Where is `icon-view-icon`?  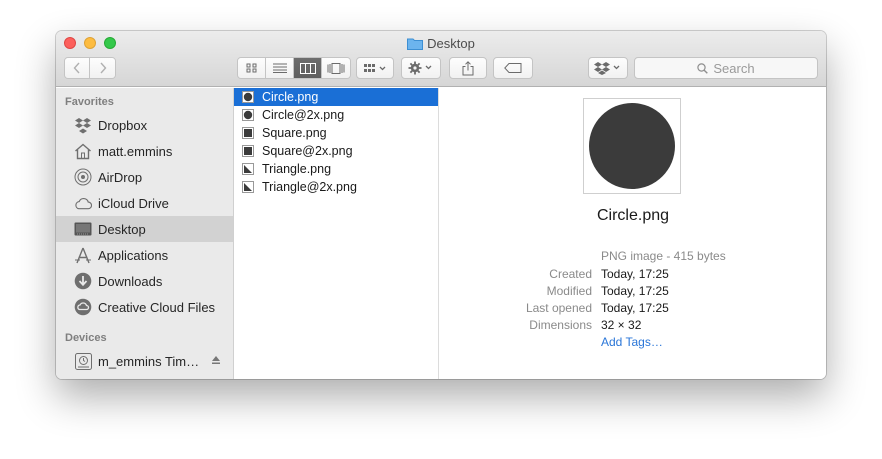 icon-view-icon is located at coordinates (251, 68).